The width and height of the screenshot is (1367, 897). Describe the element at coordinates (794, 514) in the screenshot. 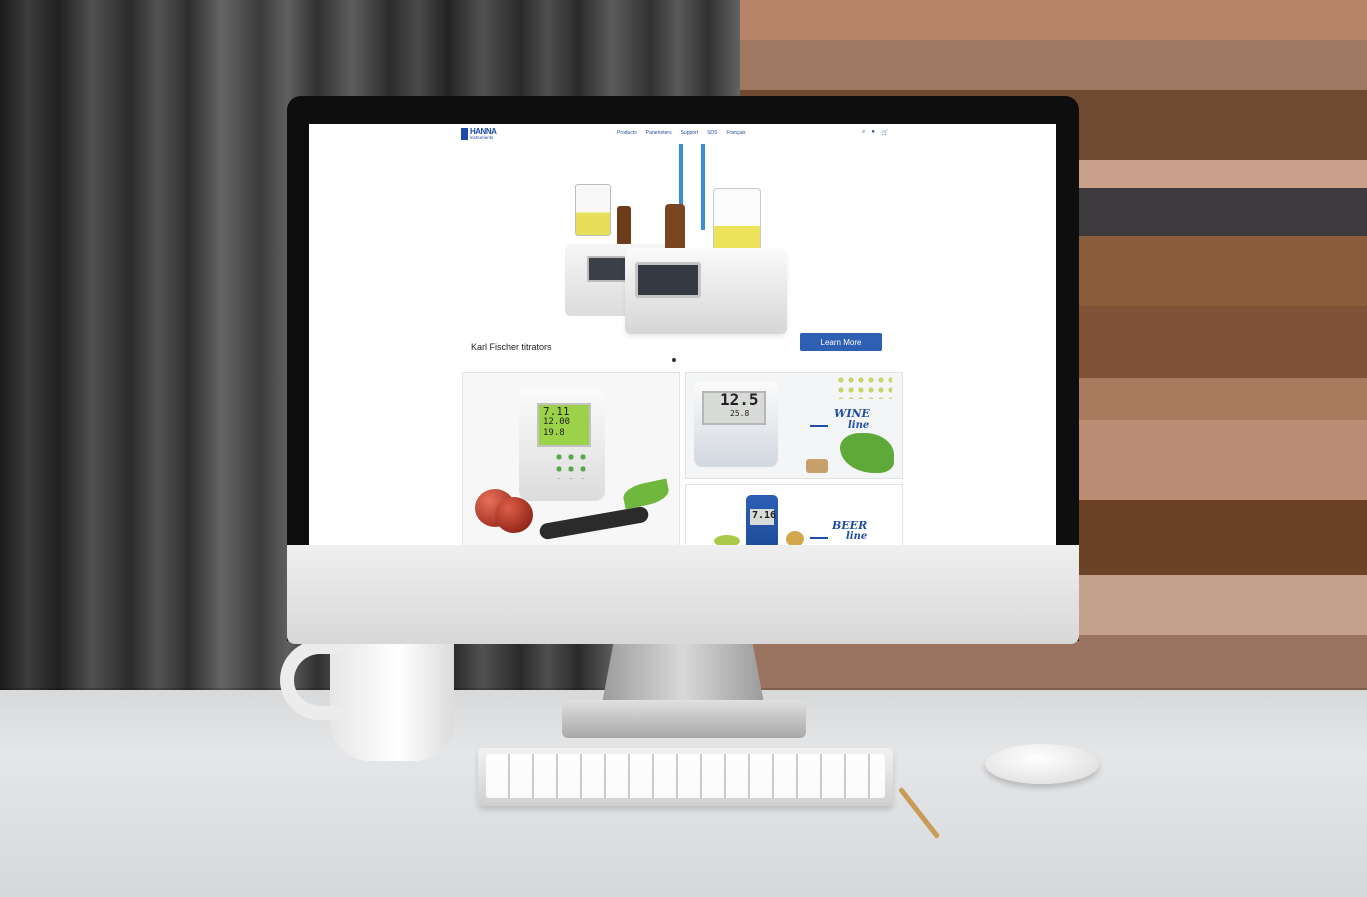

I see `tile-beer-line: 7.16 BEER line` at that location.